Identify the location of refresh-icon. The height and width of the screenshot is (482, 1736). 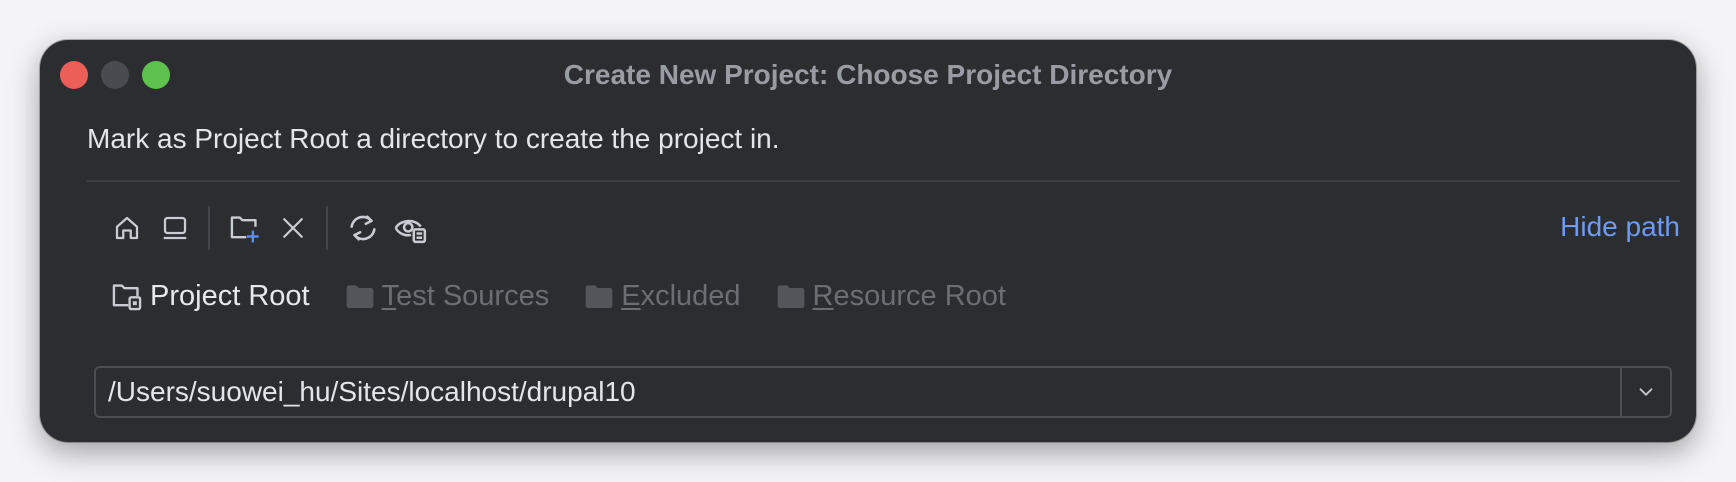
(363, 228).